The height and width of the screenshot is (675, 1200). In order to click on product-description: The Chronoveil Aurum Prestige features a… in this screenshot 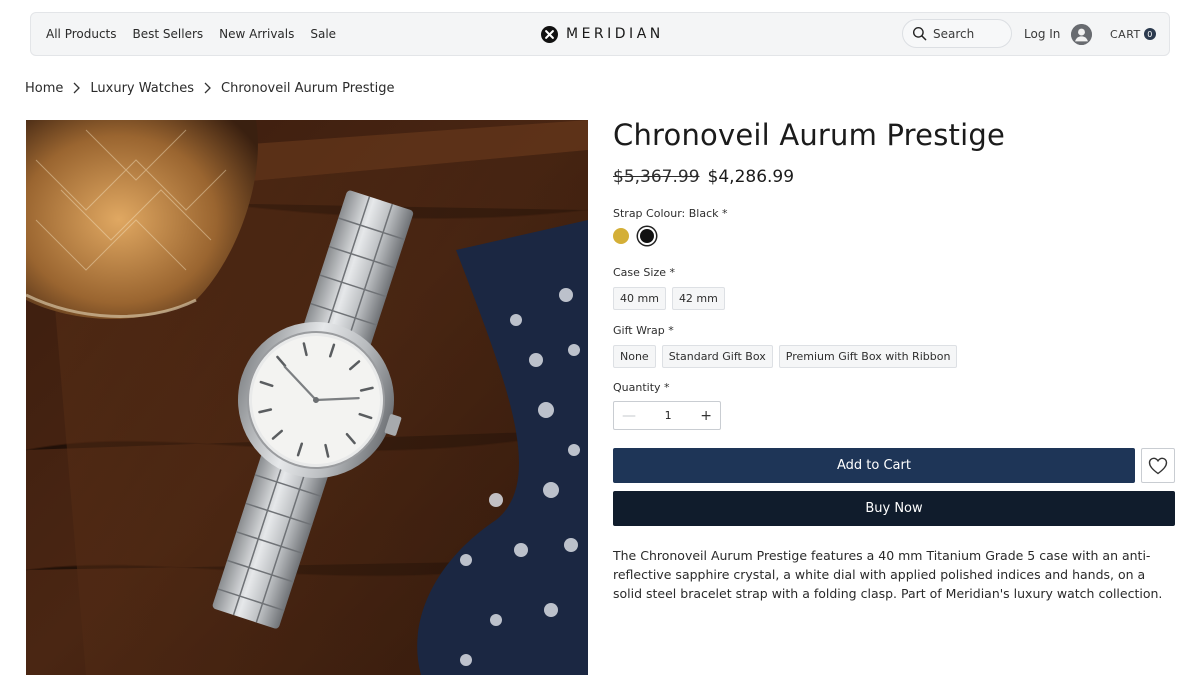, I will do `click(888, 574)`.